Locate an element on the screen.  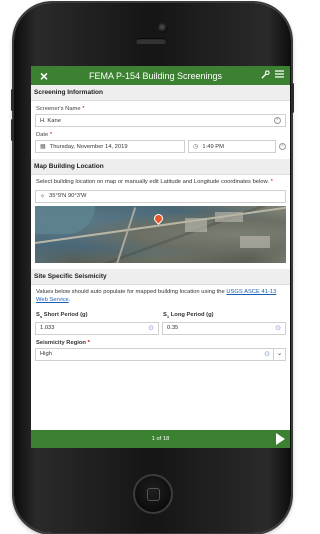
date-input: ▦ Thursday, November 14, 2019 is located at coordinates (110, 146).